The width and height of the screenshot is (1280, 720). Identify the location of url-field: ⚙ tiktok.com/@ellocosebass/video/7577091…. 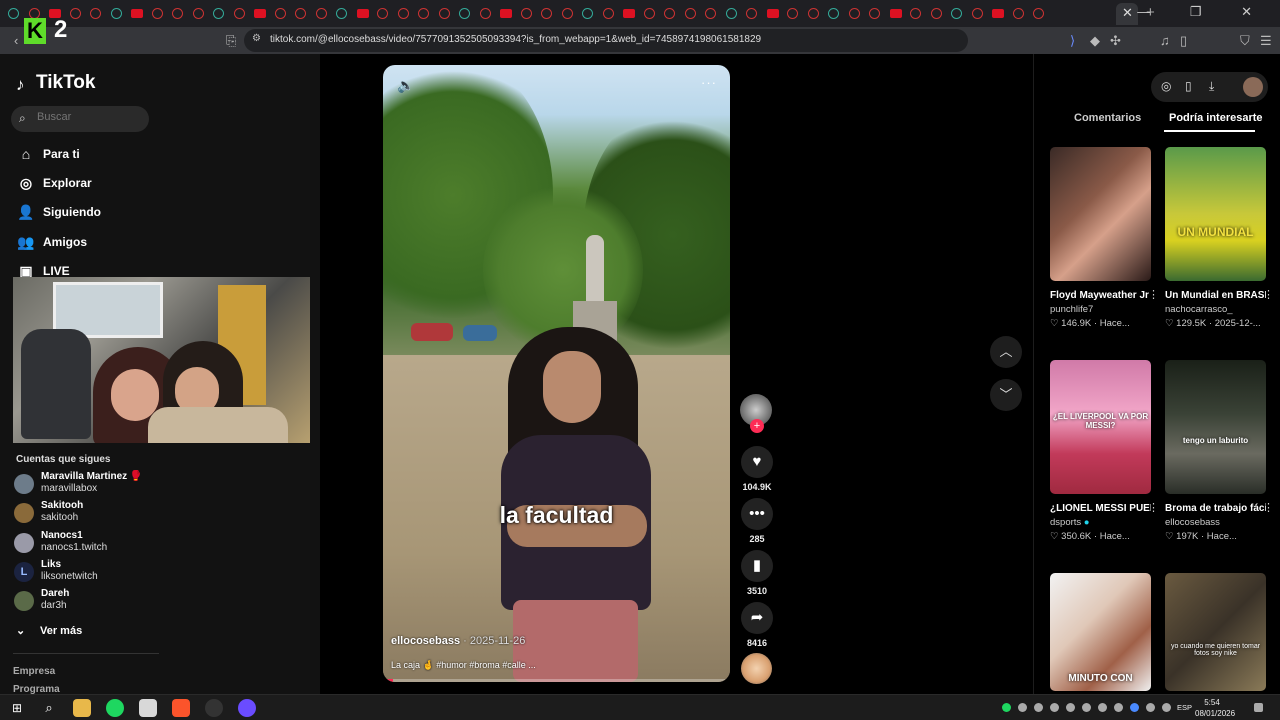
(606, 40).